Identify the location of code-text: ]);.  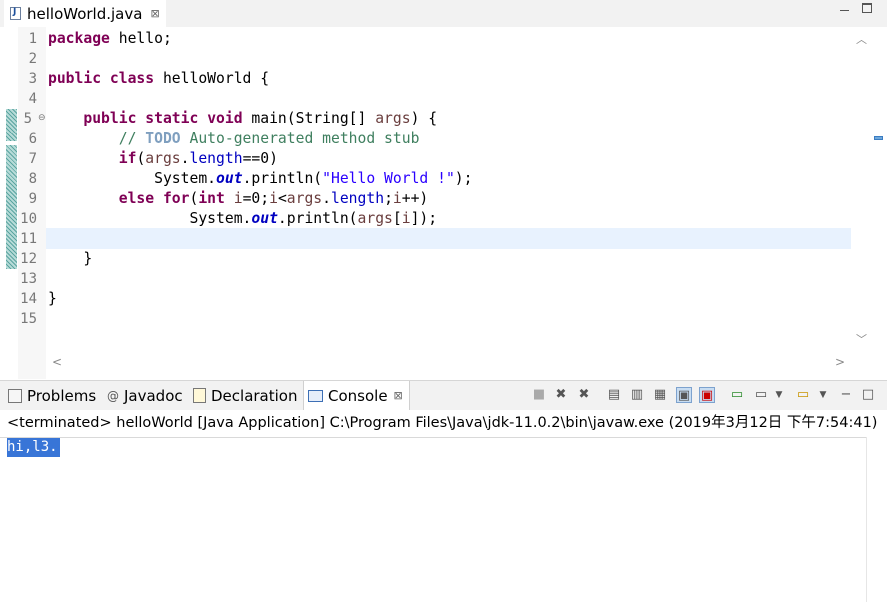
(424, 218).